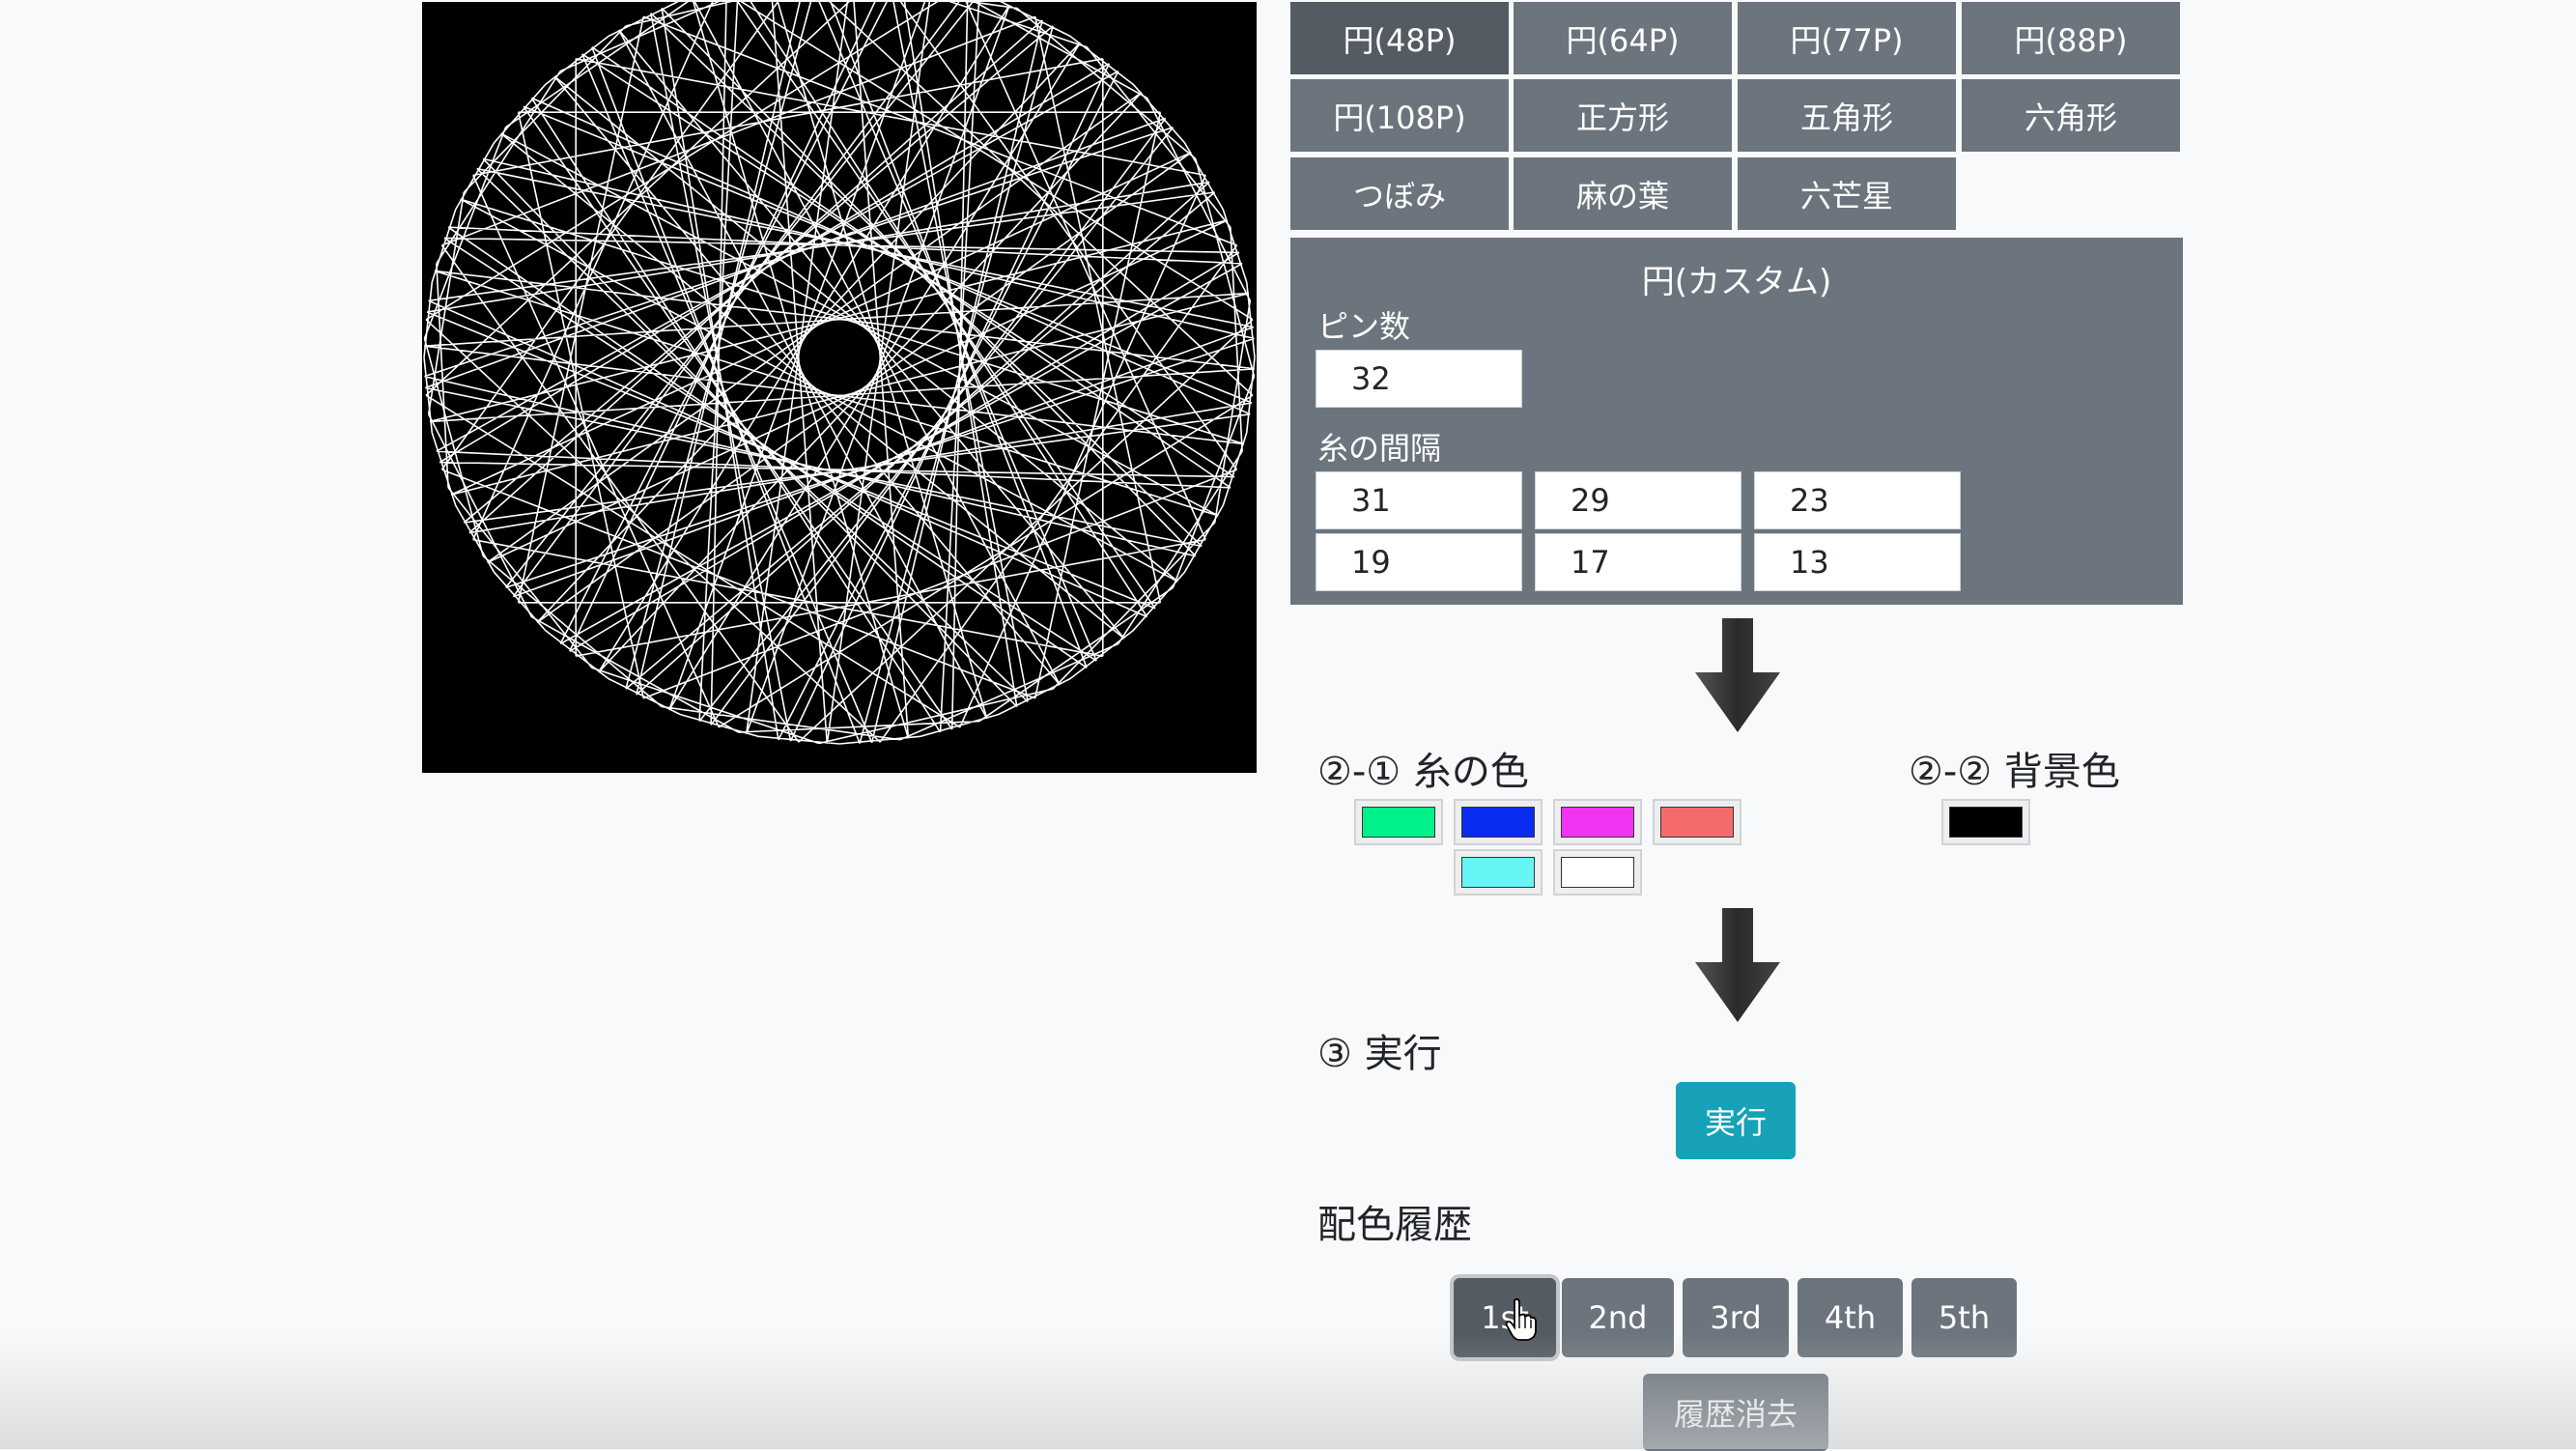 The width and height of the screenshot is (2576, 1451). I want to click on color-history-label: 配色履歴, so click(1394, 1225).